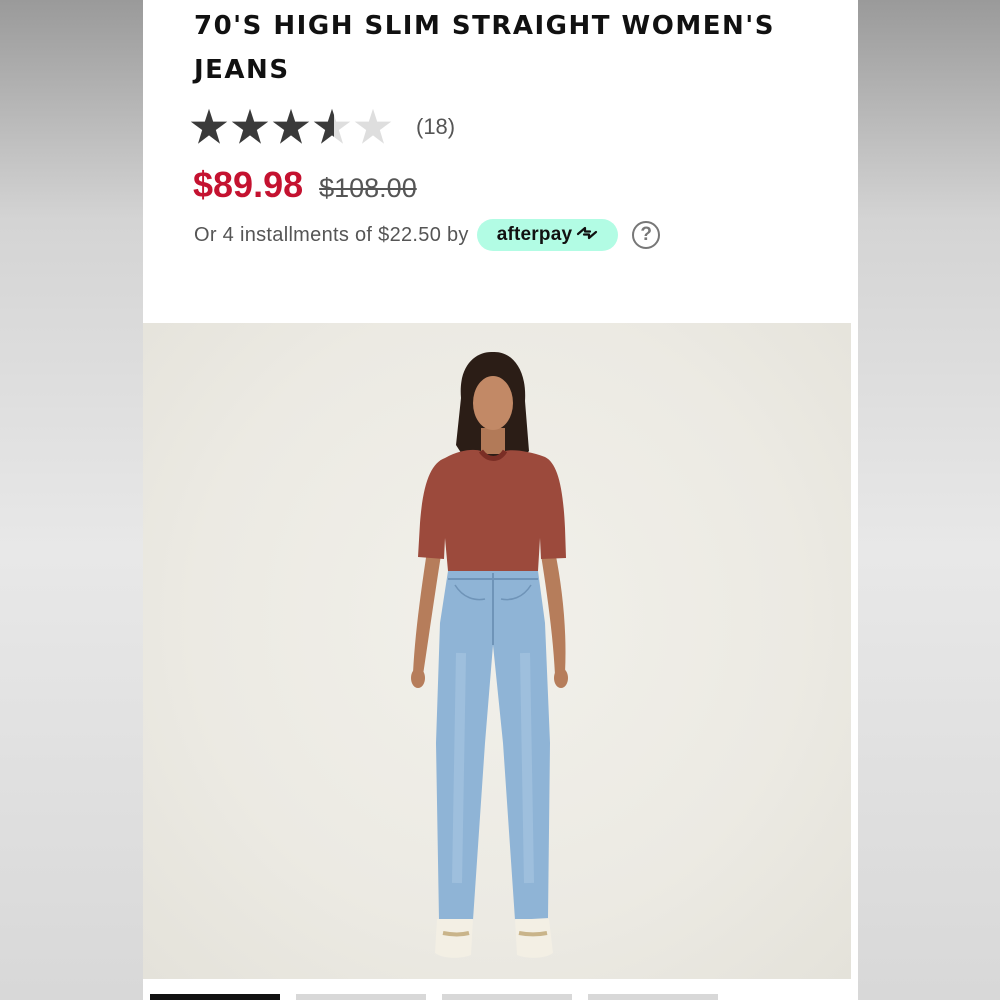 Image resolution: width=1000 pixels, height=1000 pixels. I want to click on afterpay-badge: afterpay, so click(547, 235).